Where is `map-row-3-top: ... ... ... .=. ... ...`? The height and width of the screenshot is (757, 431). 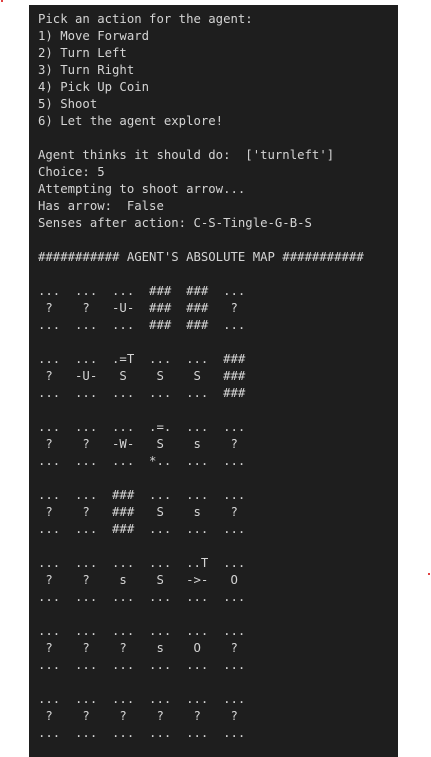
map-row-3-top: ... ... ... .=. ... ... is located at coordinates (142, 427).